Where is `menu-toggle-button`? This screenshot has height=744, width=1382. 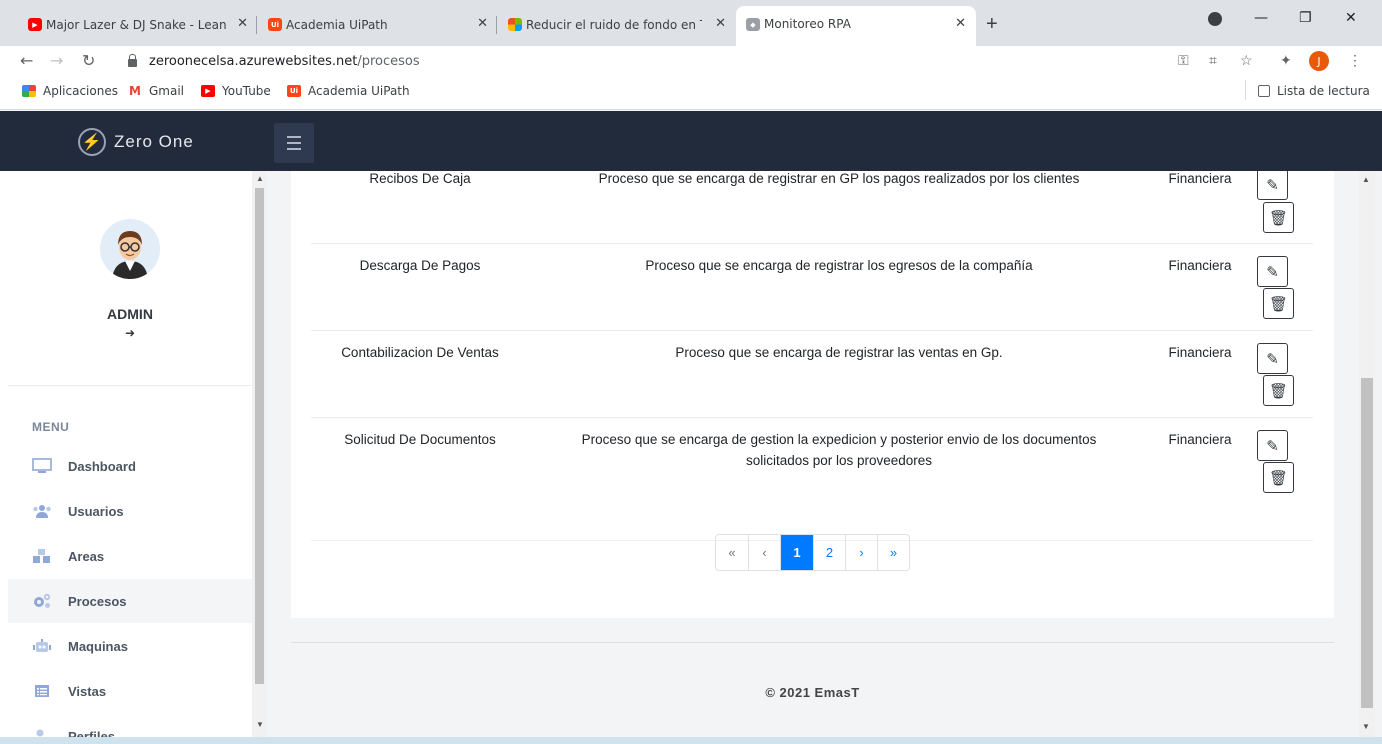 menu-toggle-button is located at coordinates (294, 143).